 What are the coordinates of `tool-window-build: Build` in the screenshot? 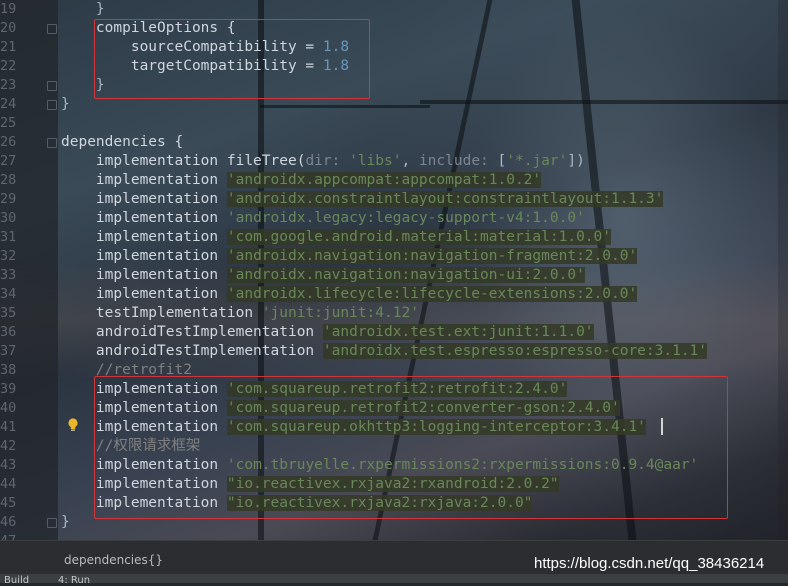 It's located at (16, 581).